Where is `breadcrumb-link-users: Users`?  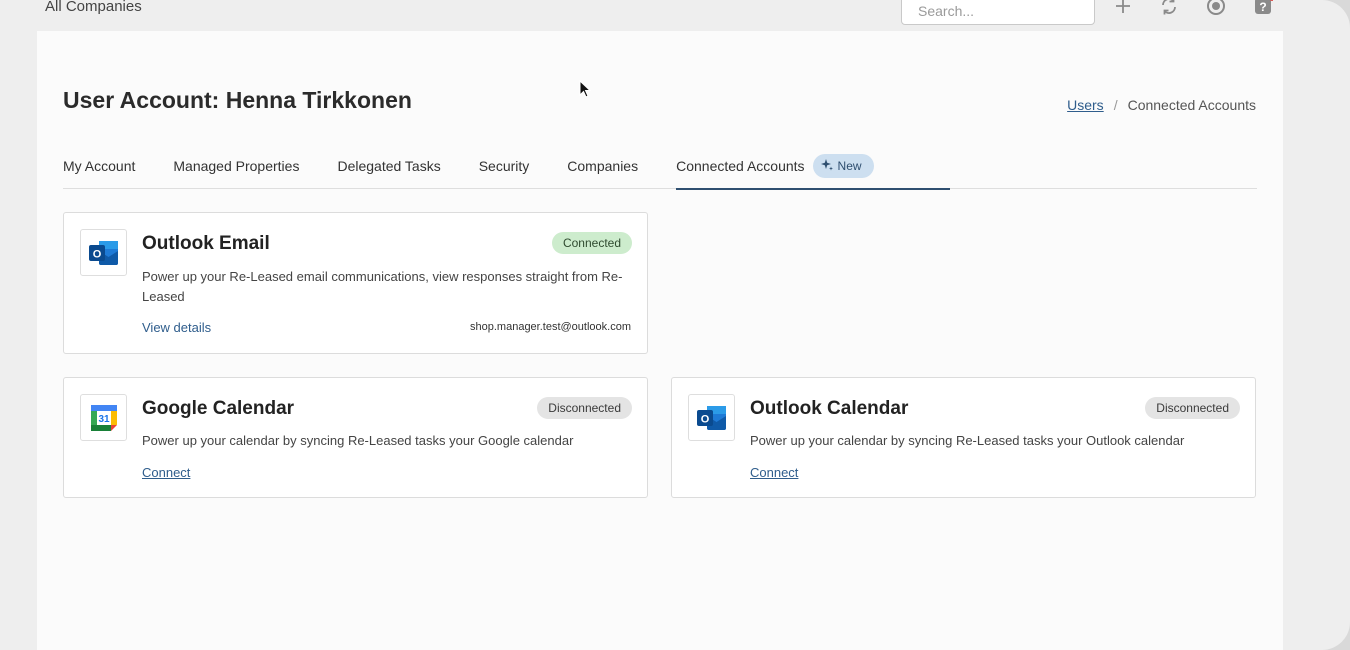 breadcrumb-link-users: Users is located at coordinates (1085, 105).